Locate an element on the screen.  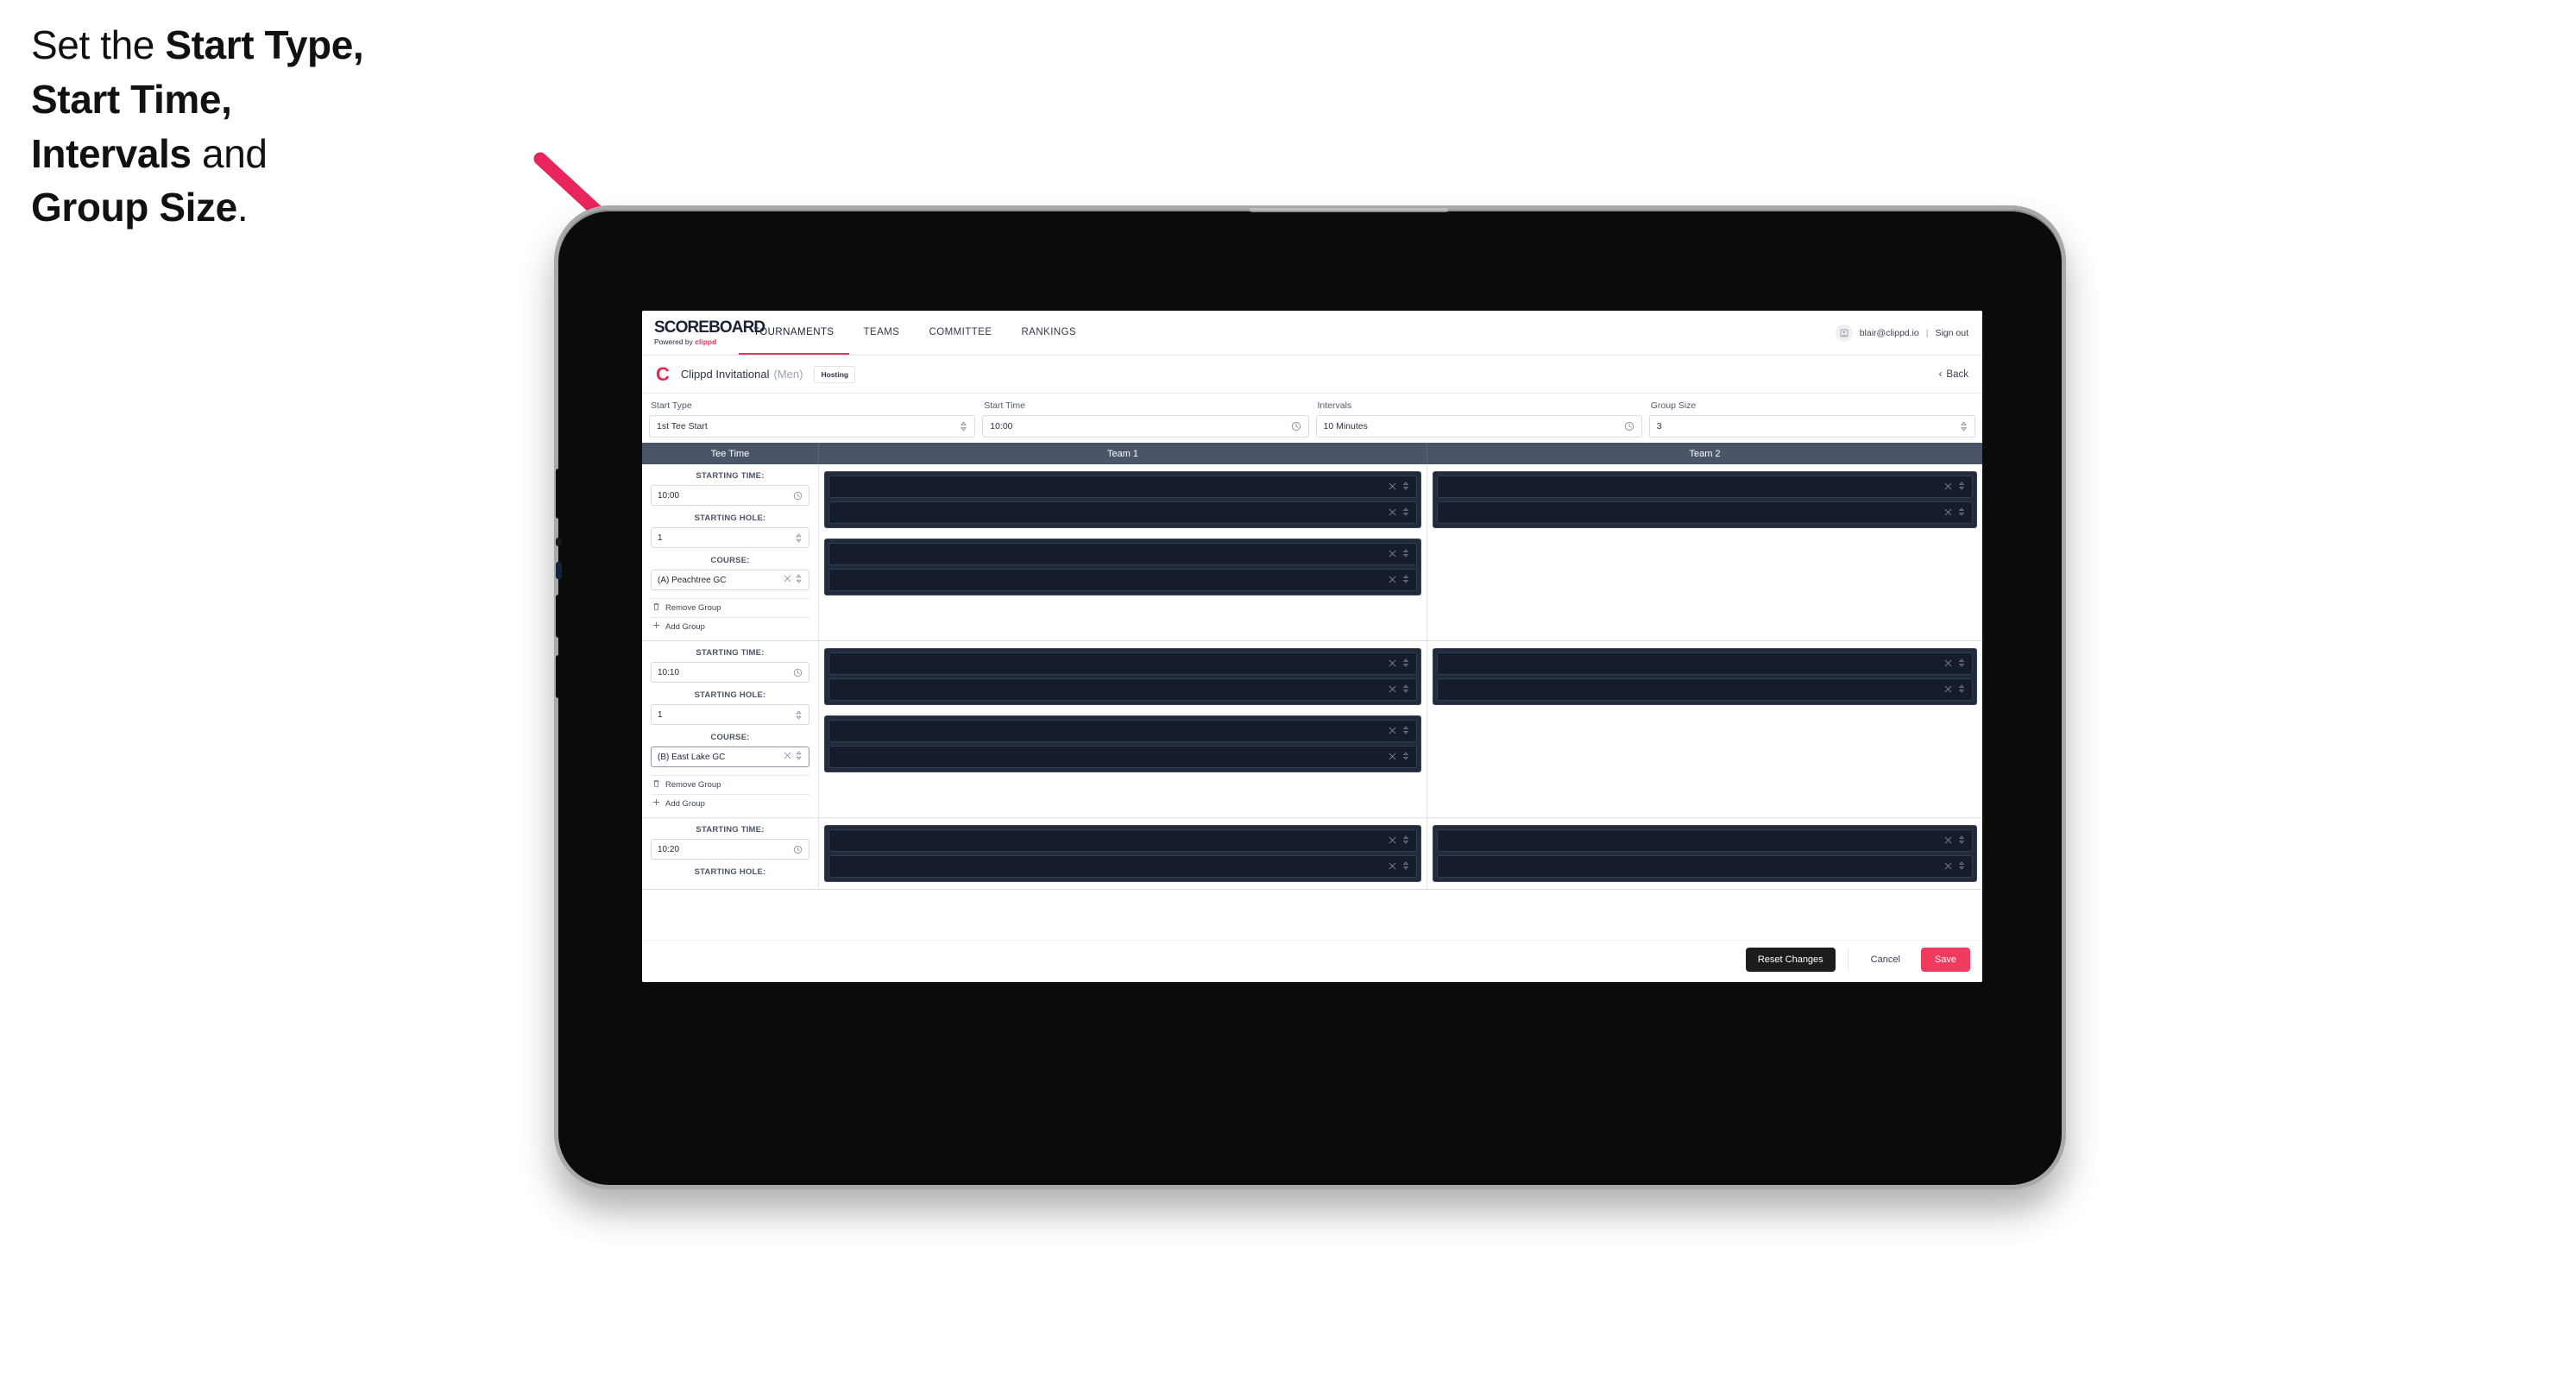
group-size-value: 3 is located at coordinates (1659, 427).